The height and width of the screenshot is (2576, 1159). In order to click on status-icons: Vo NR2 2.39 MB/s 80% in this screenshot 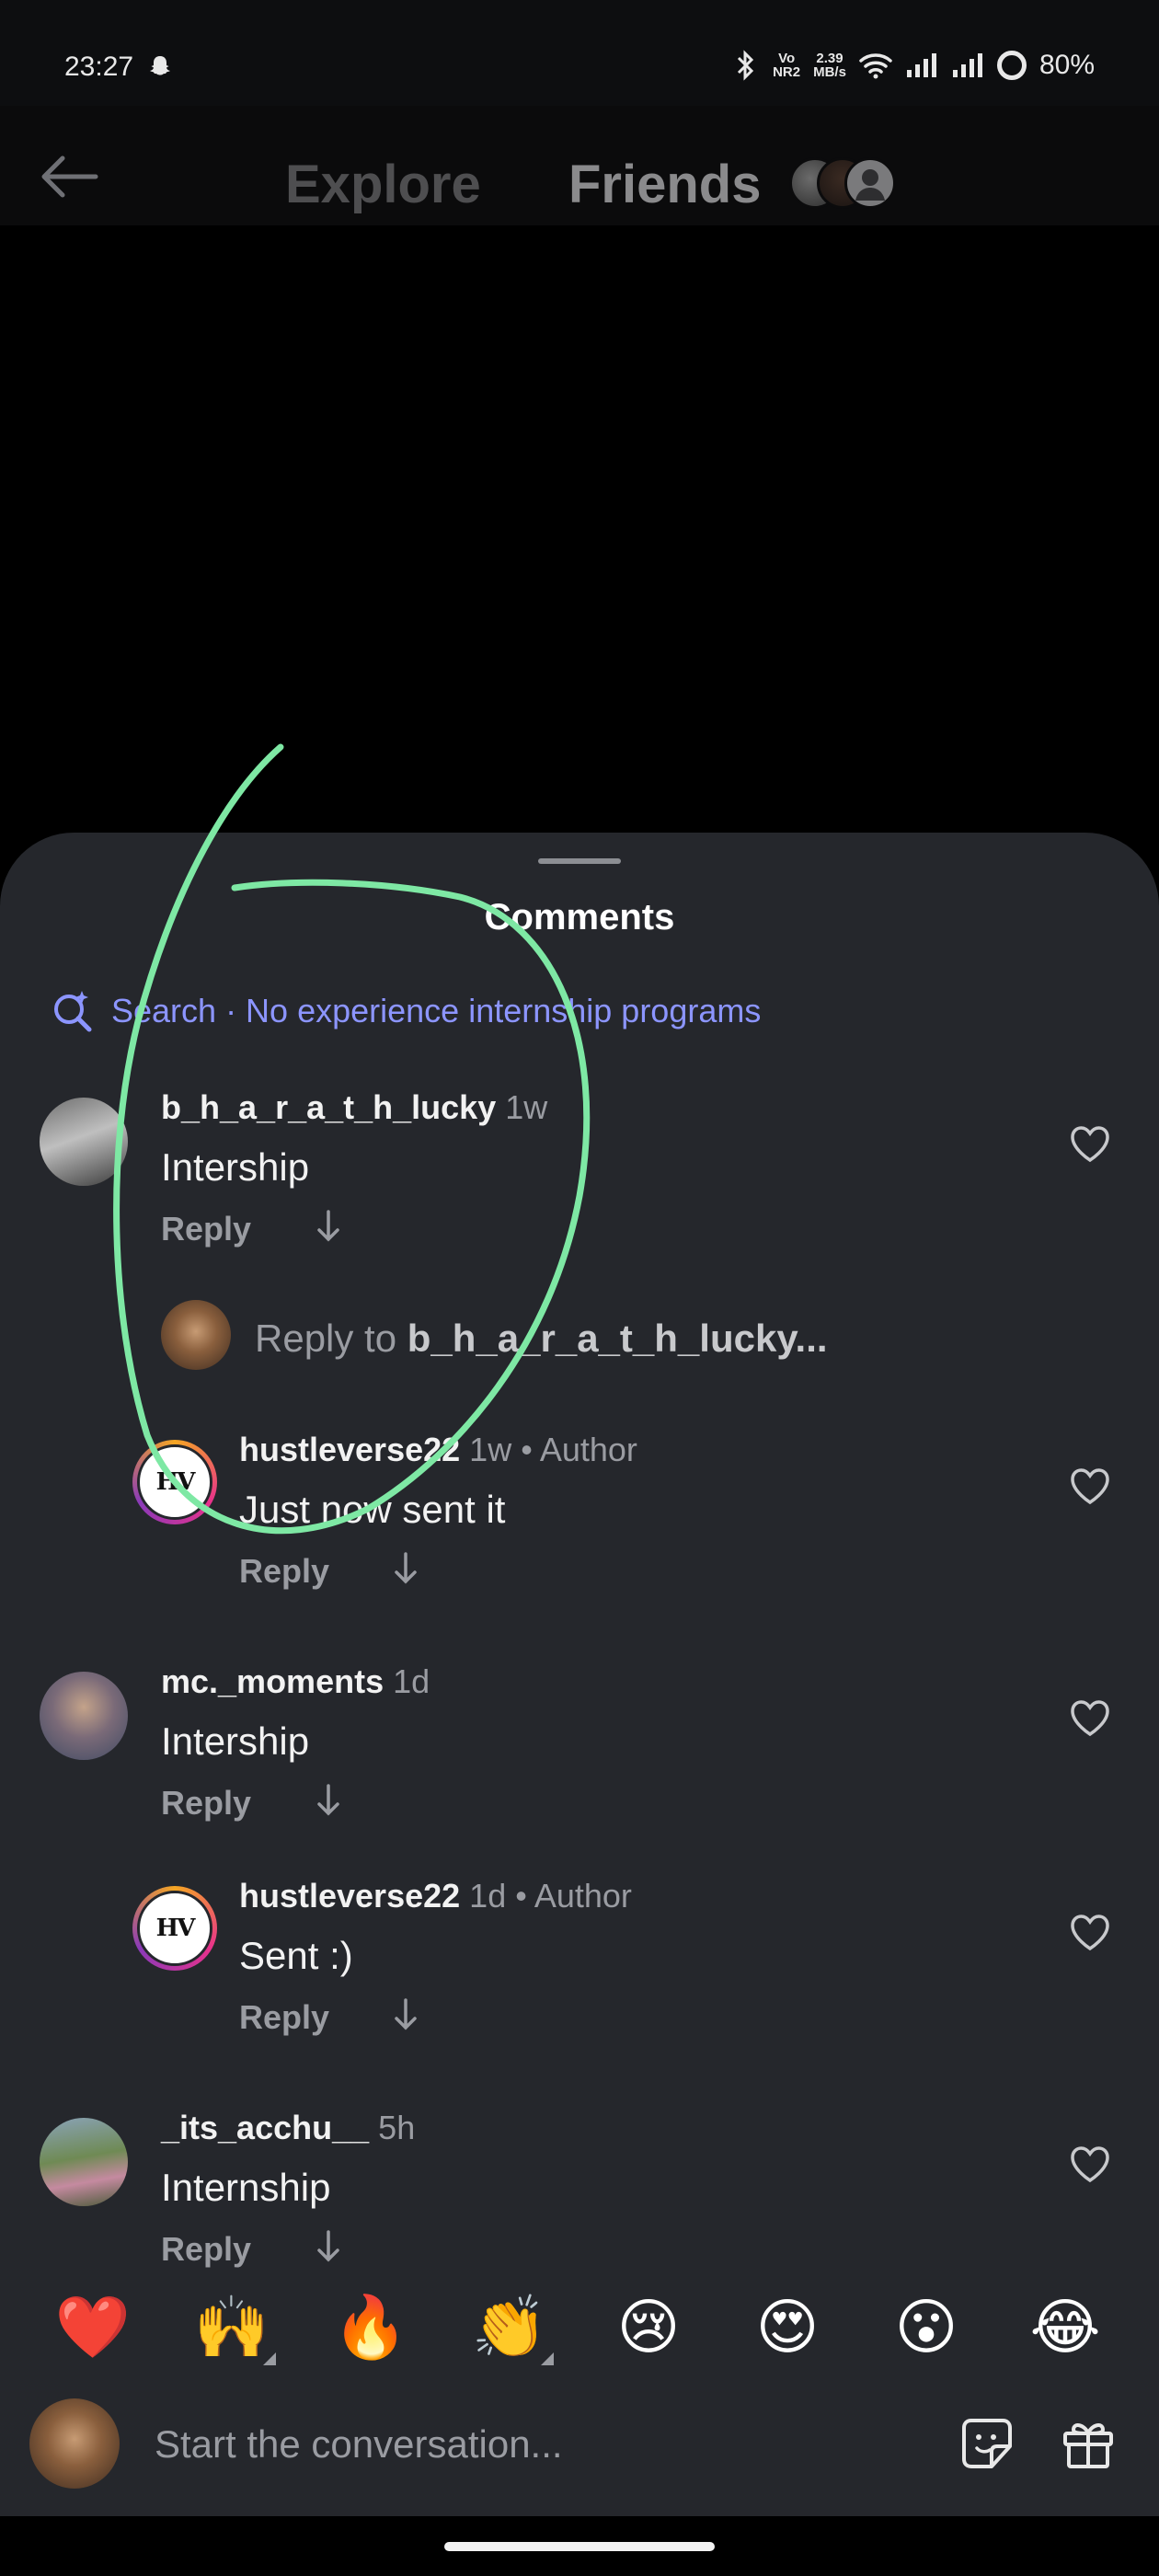, I will do `click(913, 65)`.